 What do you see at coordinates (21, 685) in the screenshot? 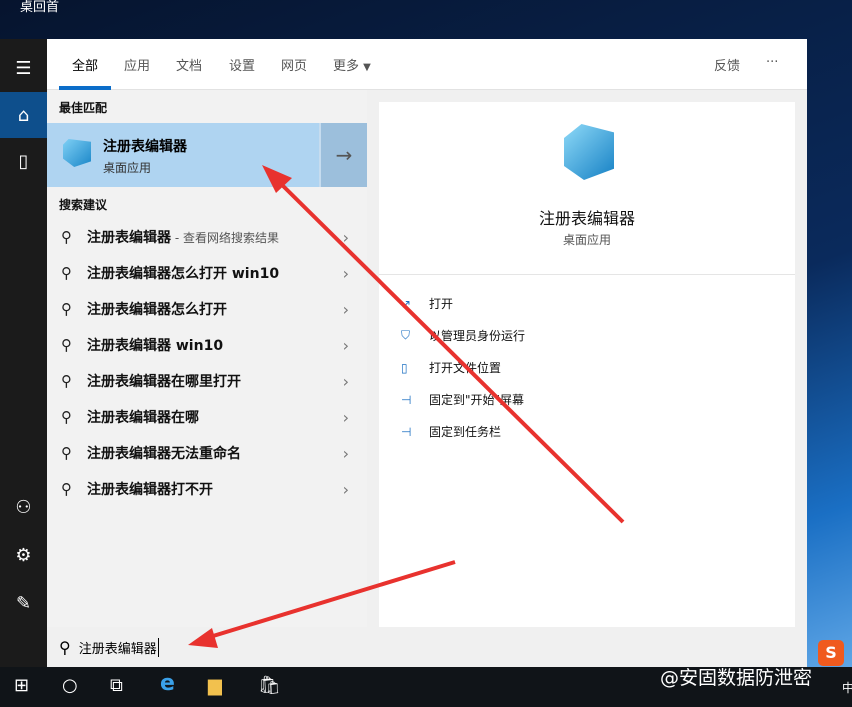
I see `windows-start-icon: ⊞` at bounding box center [21, 685].